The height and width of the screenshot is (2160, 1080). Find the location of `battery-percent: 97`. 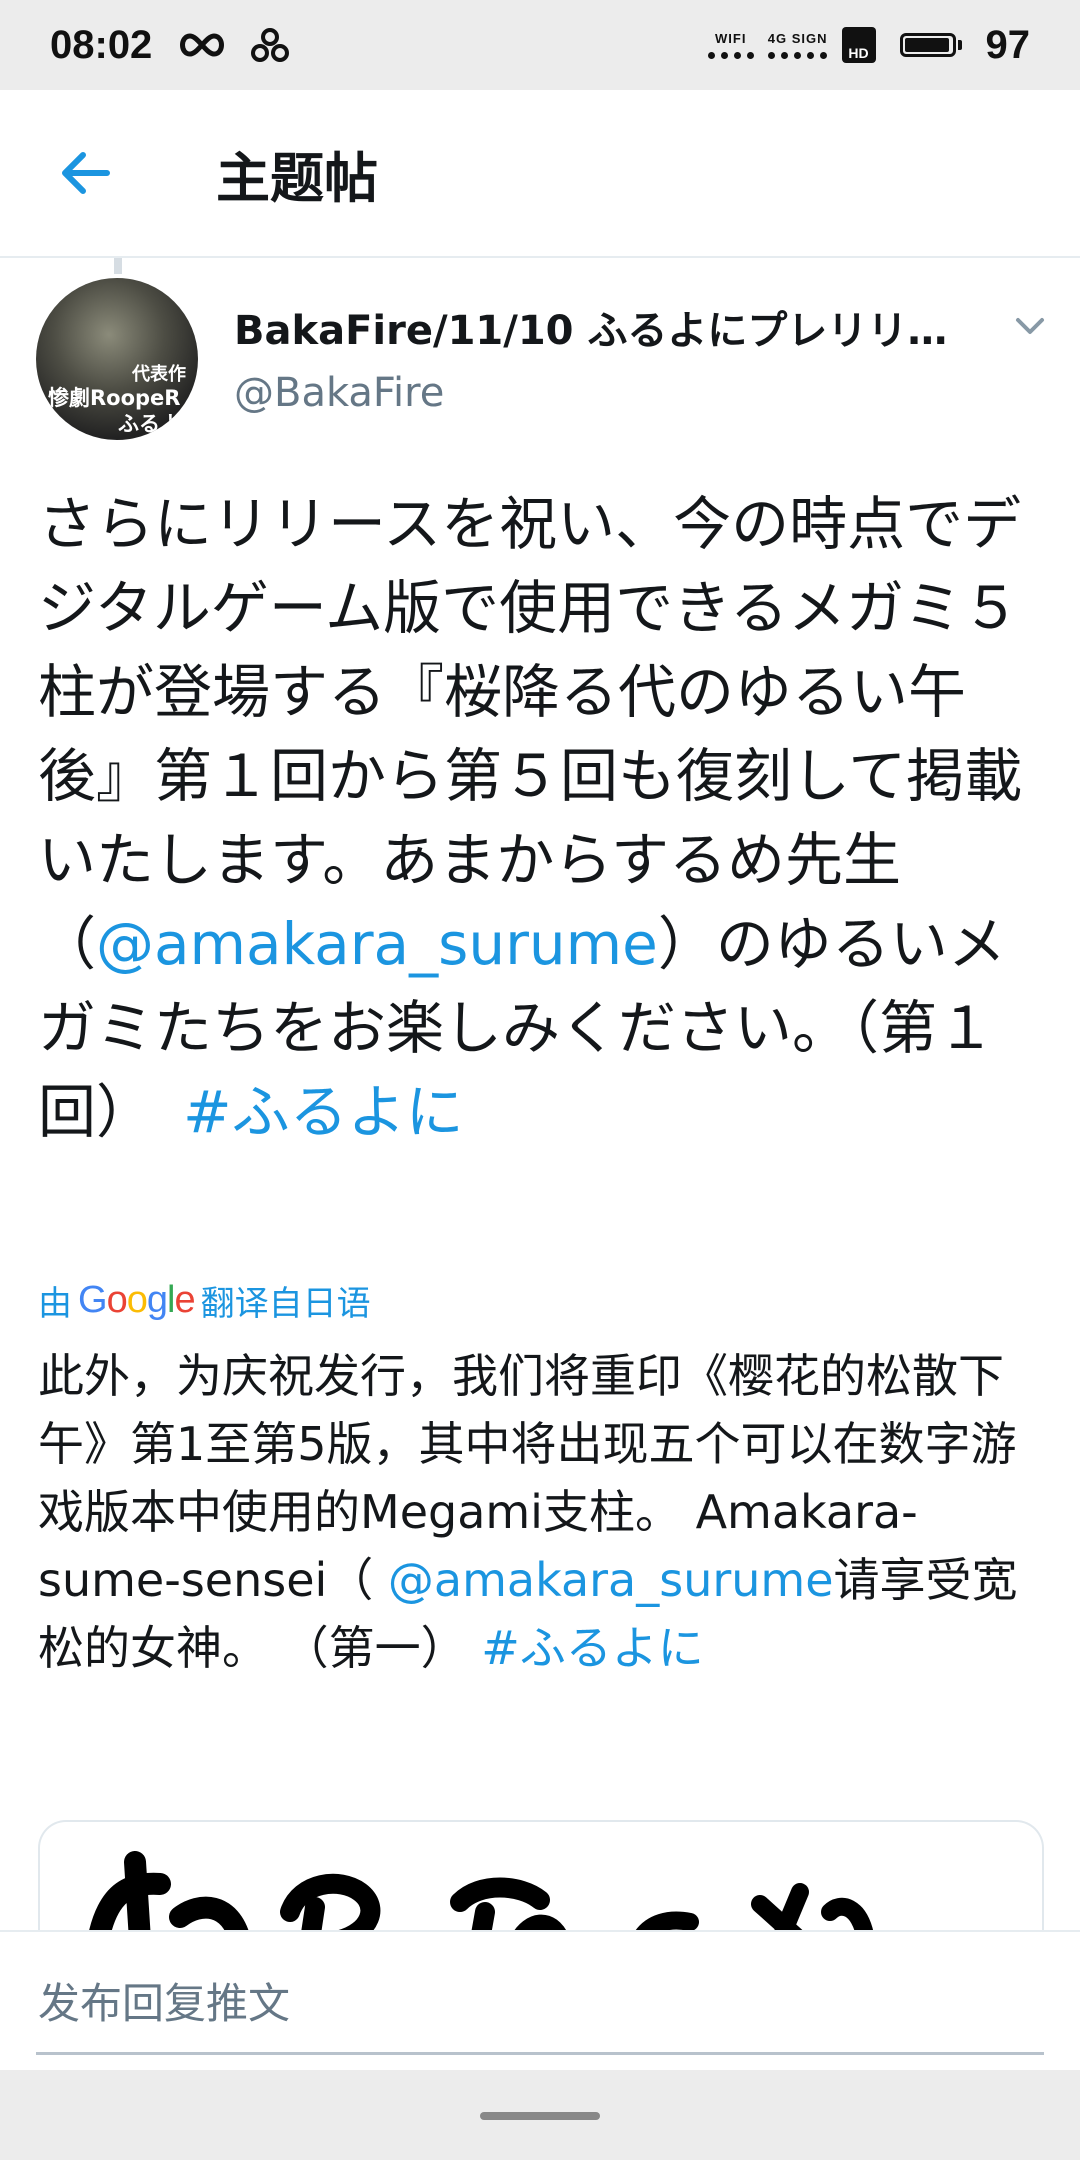

battery-percent: 97 is located at coordinates (1008, 44).